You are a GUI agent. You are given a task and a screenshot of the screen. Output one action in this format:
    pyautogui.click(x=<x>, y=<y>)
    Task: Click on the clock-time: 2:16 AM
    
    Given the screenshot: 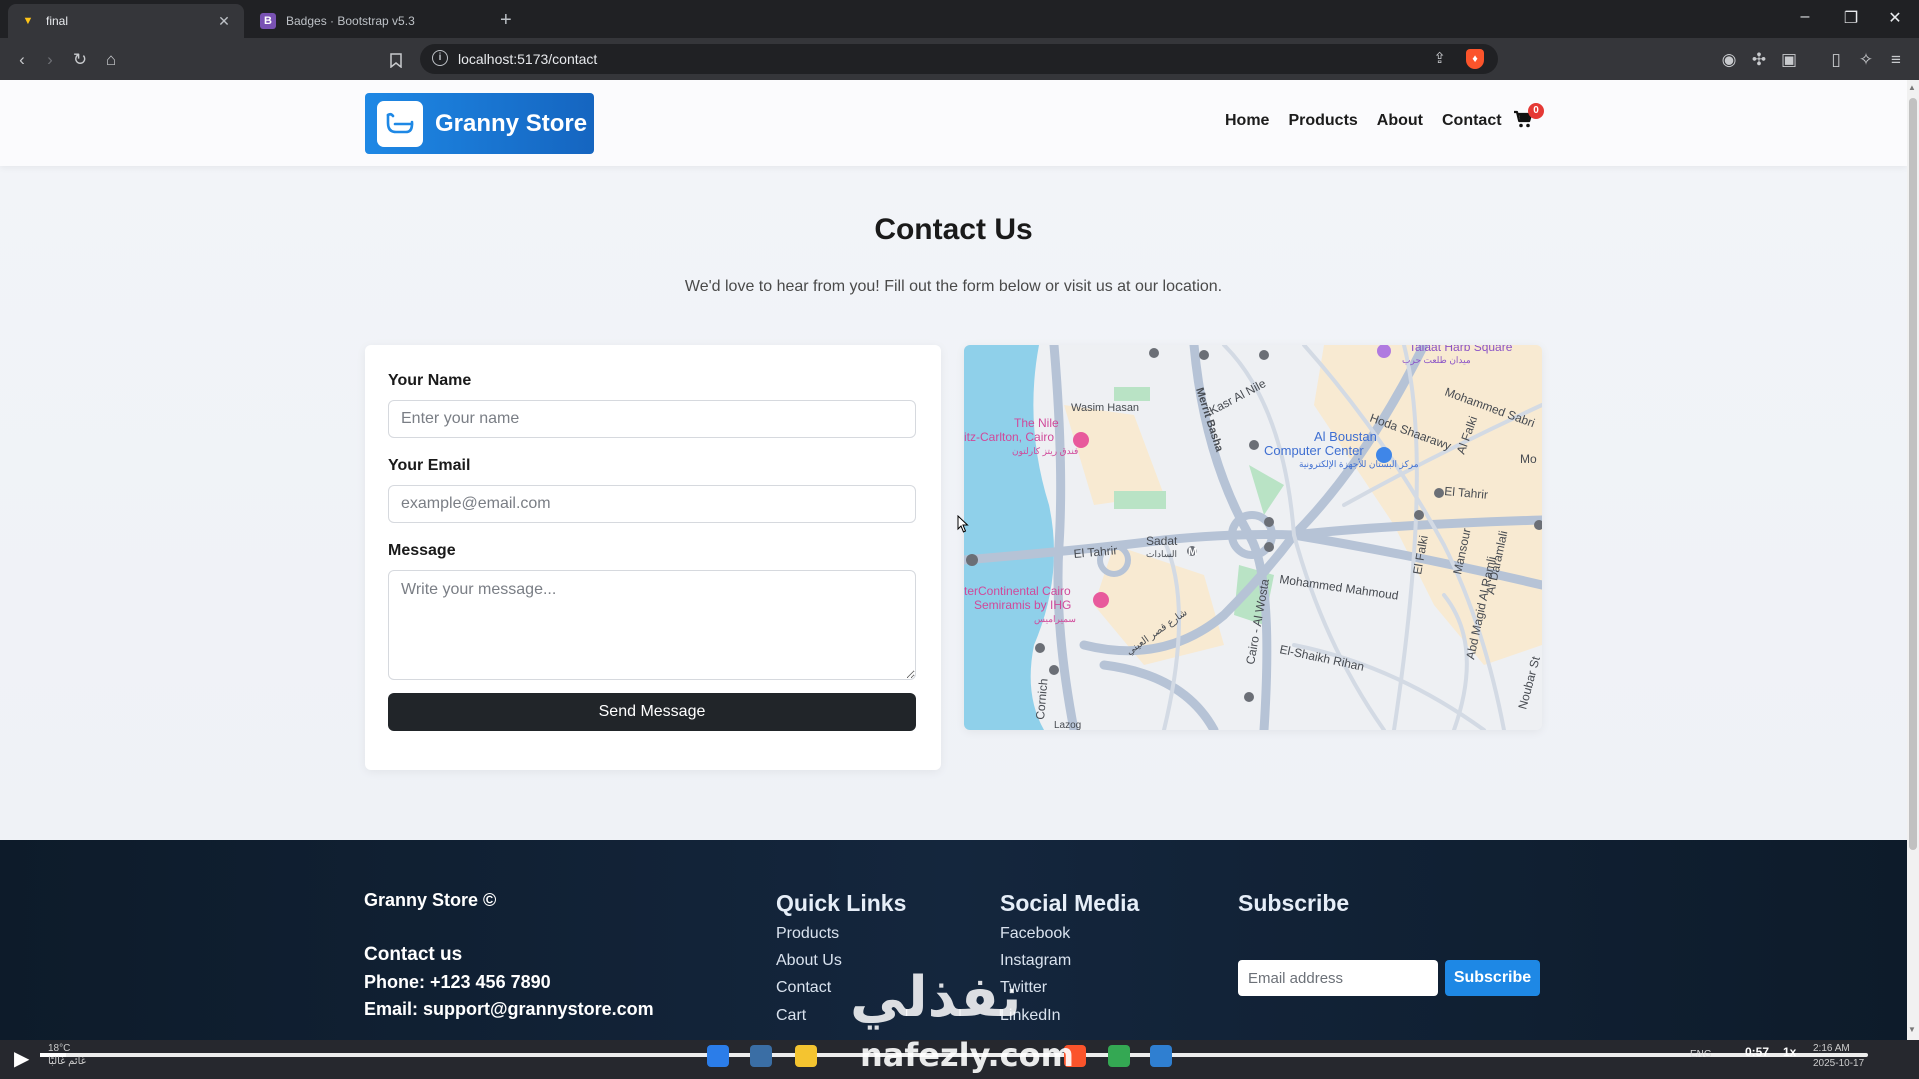 What is the action you would take?
    pyautogui.click(x=1831, y=1048)
    